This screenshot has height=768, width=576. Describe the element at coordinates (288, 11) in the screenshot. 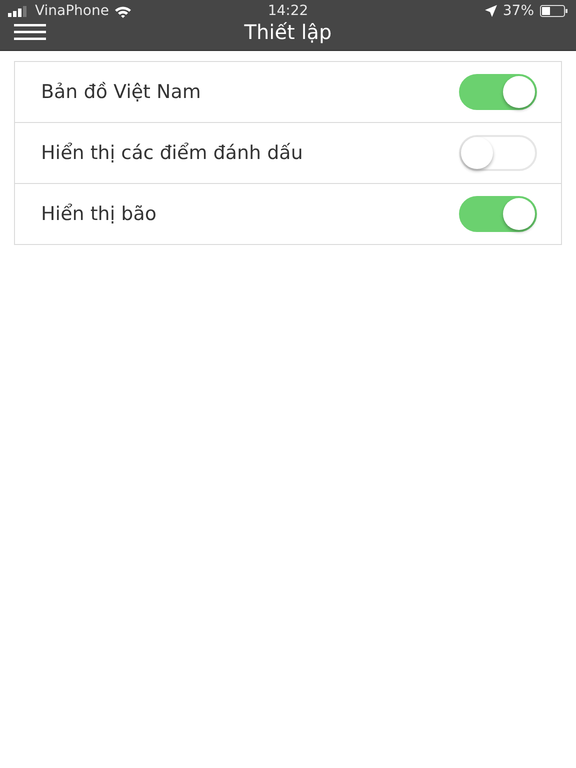

I see `clock-time: 14:22` at that location.